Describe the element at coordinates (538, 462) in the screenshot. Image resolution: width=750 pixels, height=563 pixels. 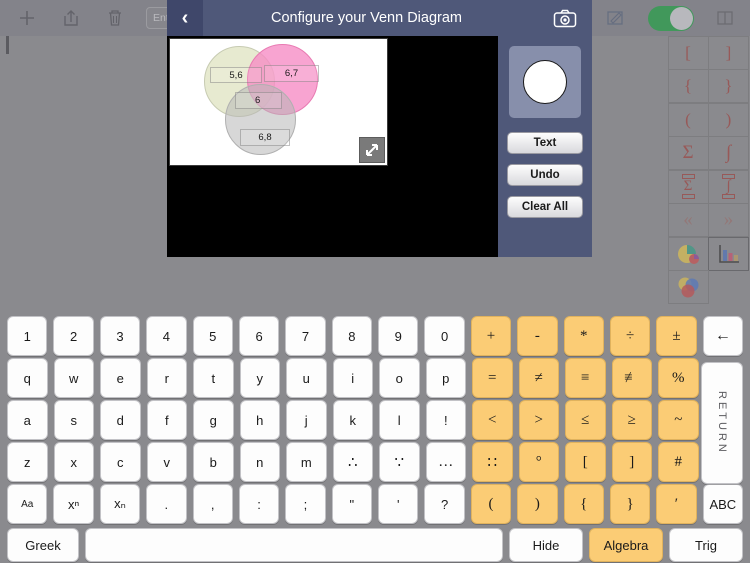
I see `key-degree: °` at that location.